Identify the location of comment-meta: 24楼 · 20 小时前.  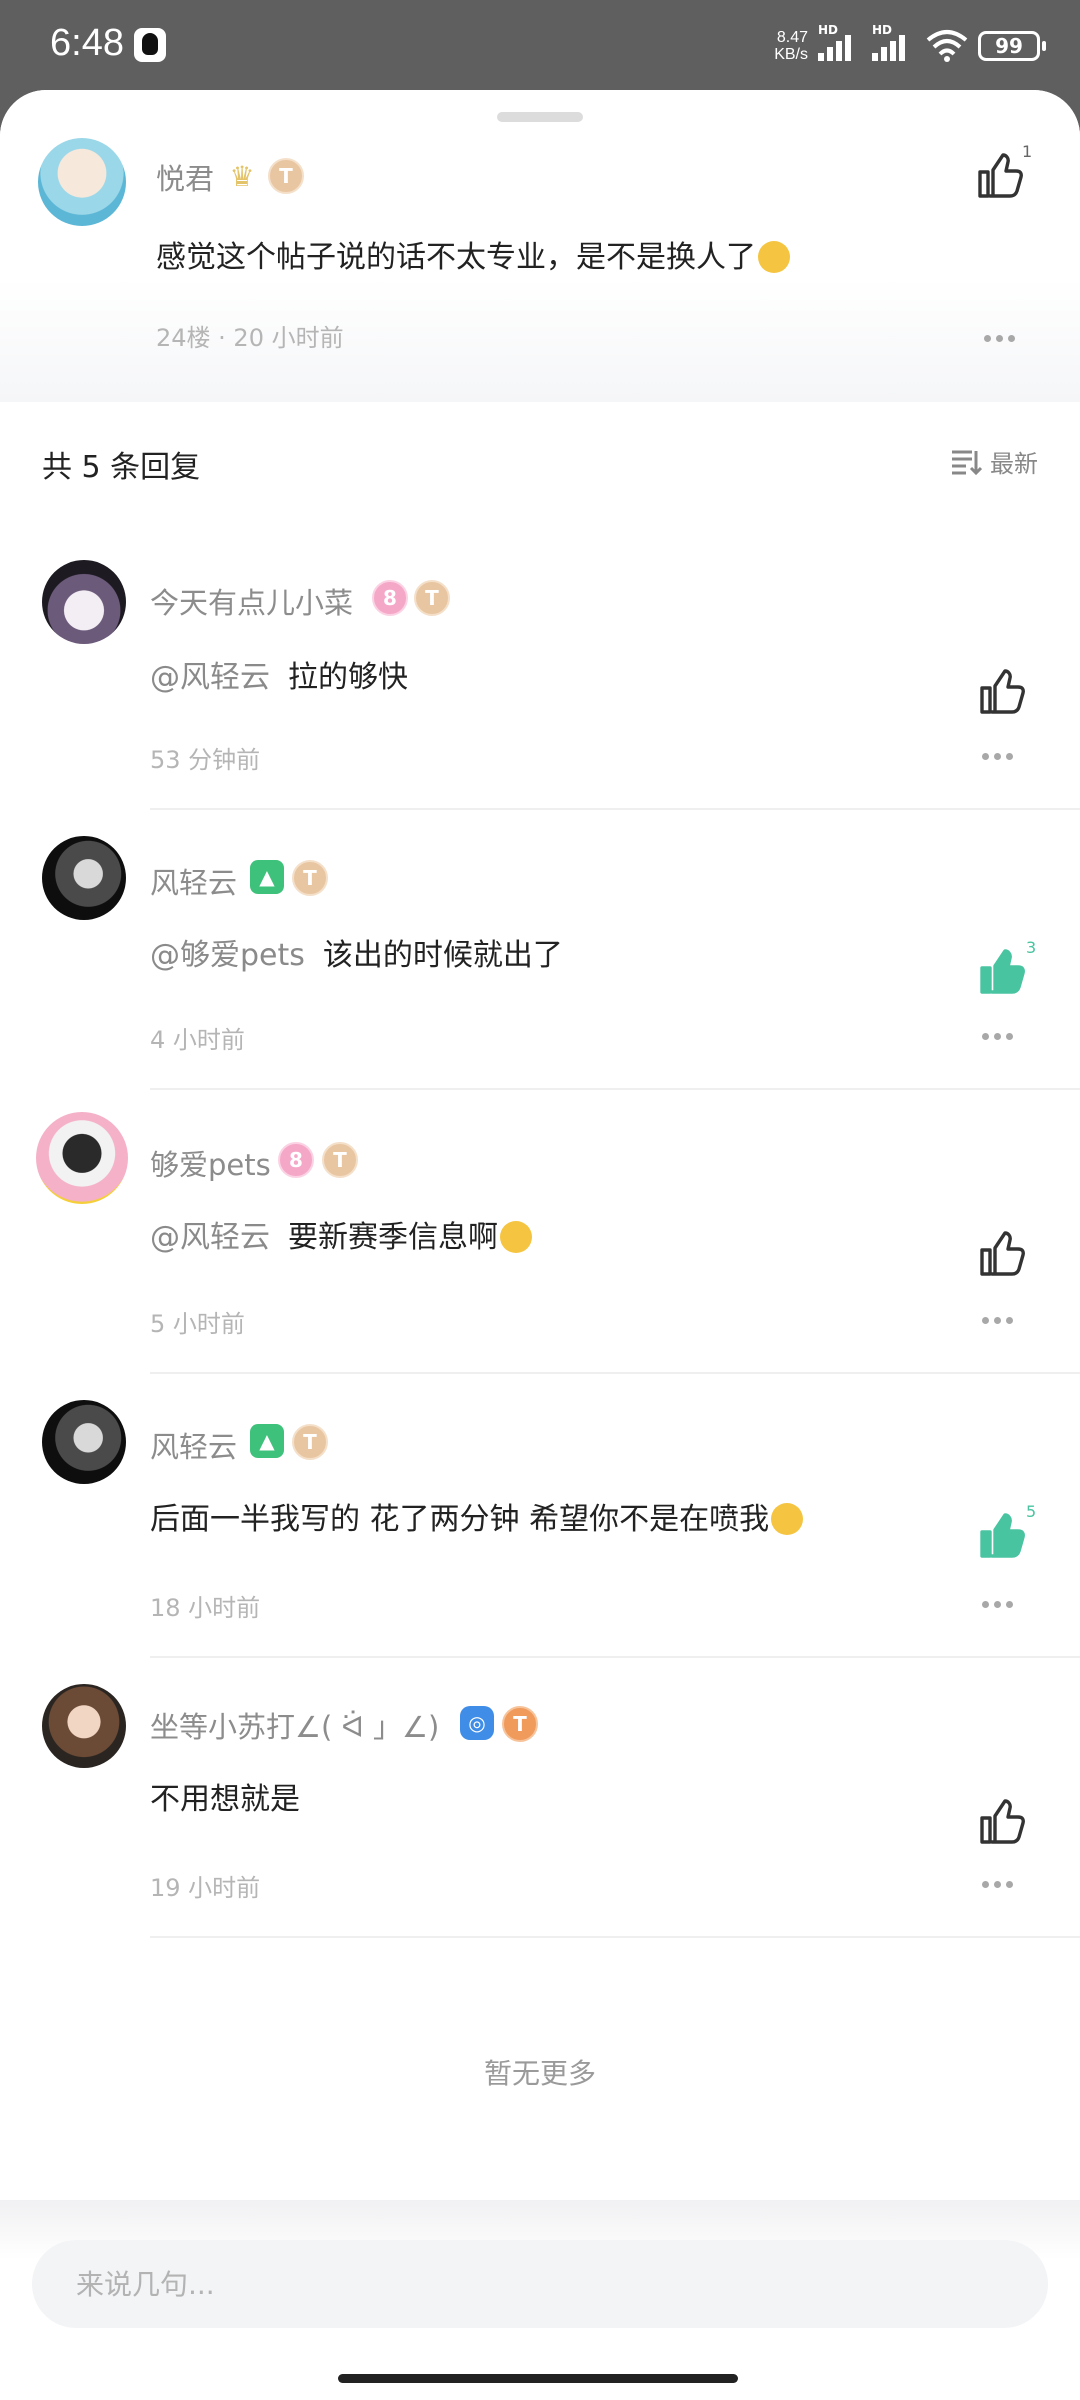
(250, 338).